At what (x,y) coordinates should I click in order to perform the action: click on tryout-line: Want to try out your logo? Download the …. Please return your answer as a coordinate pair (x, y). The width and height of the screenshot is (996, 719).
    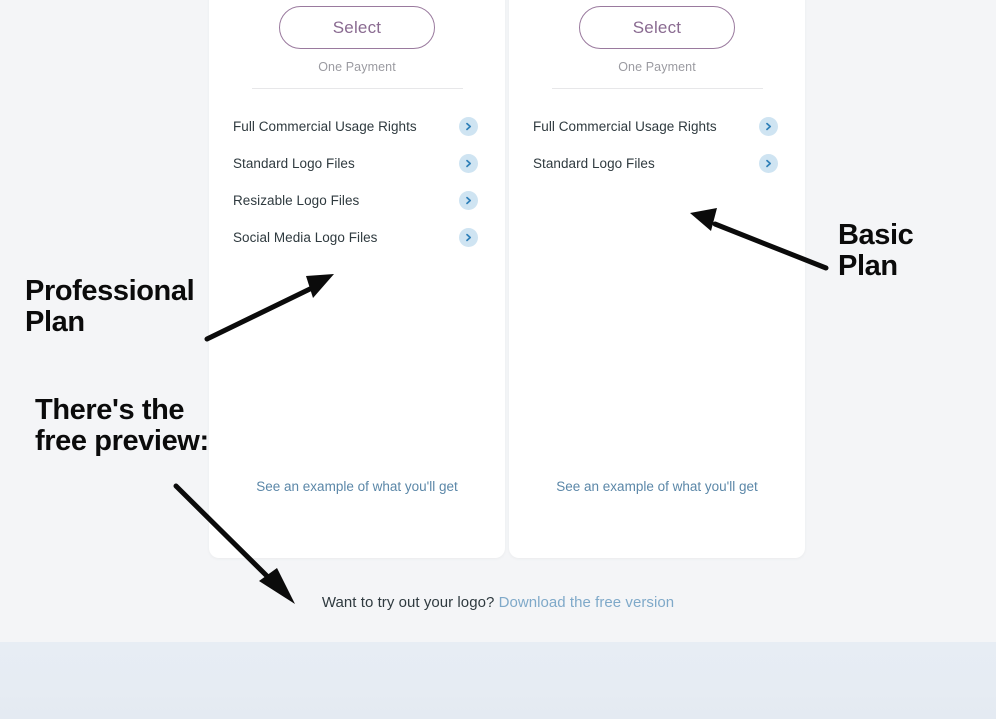
    Looking at the image, I should click on (498, 602).